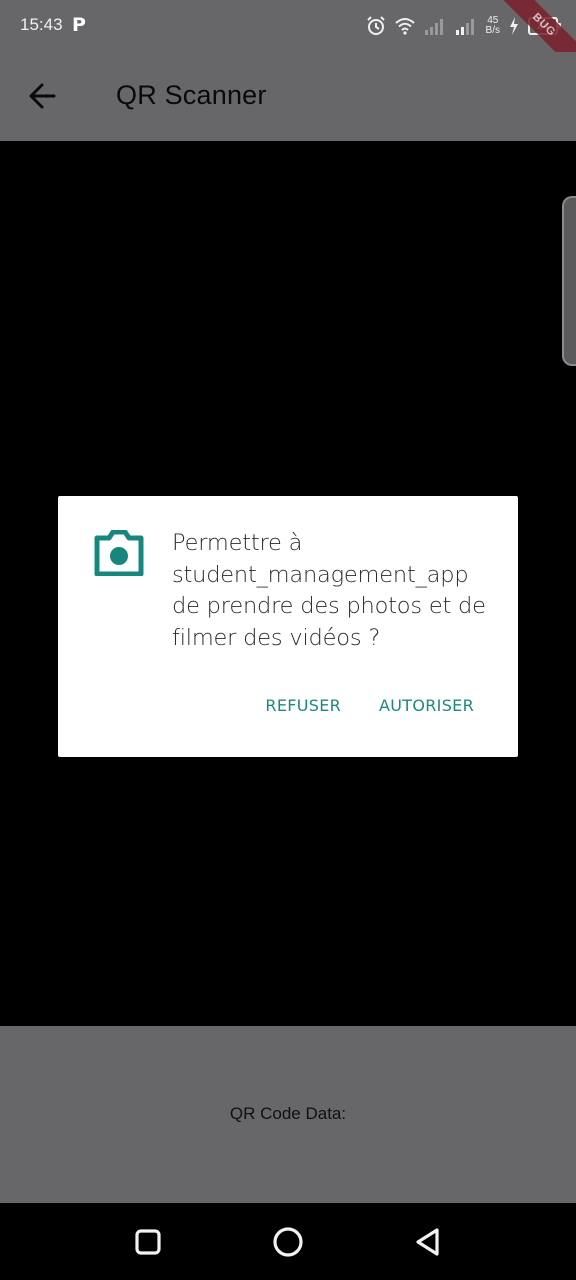 The width and height of the screenshot is (576, 1280). I want to click on qr-data-label: QR Code Data:, so click(288, 1113).